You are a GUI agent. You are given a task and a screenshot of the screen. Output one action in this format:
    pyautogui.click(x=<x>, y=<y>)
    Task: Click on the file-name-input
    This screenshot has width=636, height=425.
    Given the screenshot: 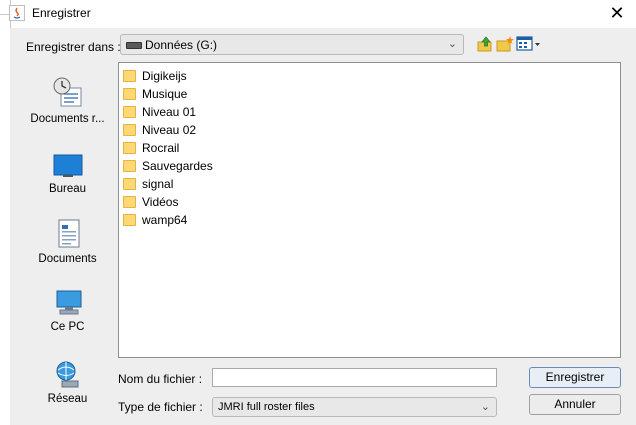 What is the action you would take?
    pyautogui.click(x=354, y=377)
    